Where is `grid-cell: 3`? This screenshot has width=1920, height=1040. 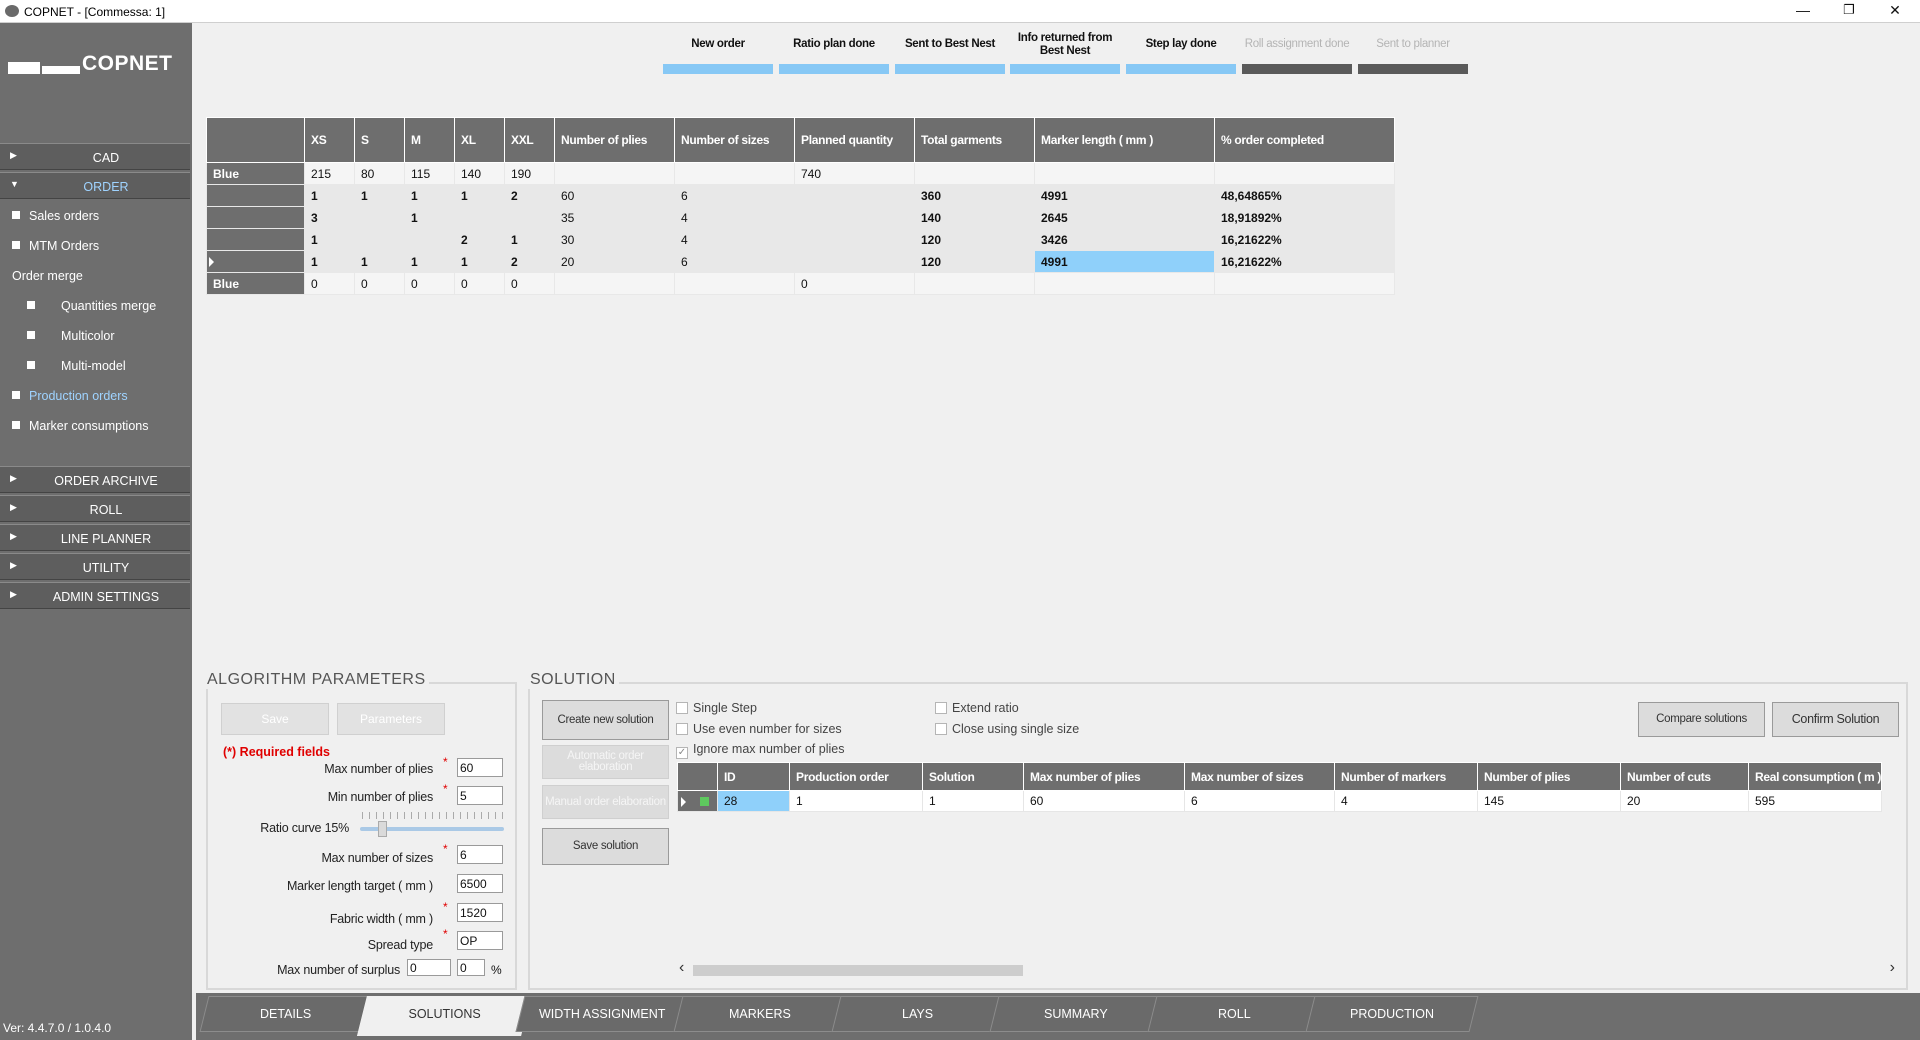 grid-cell: 3 is located at coordinates (329, 217).